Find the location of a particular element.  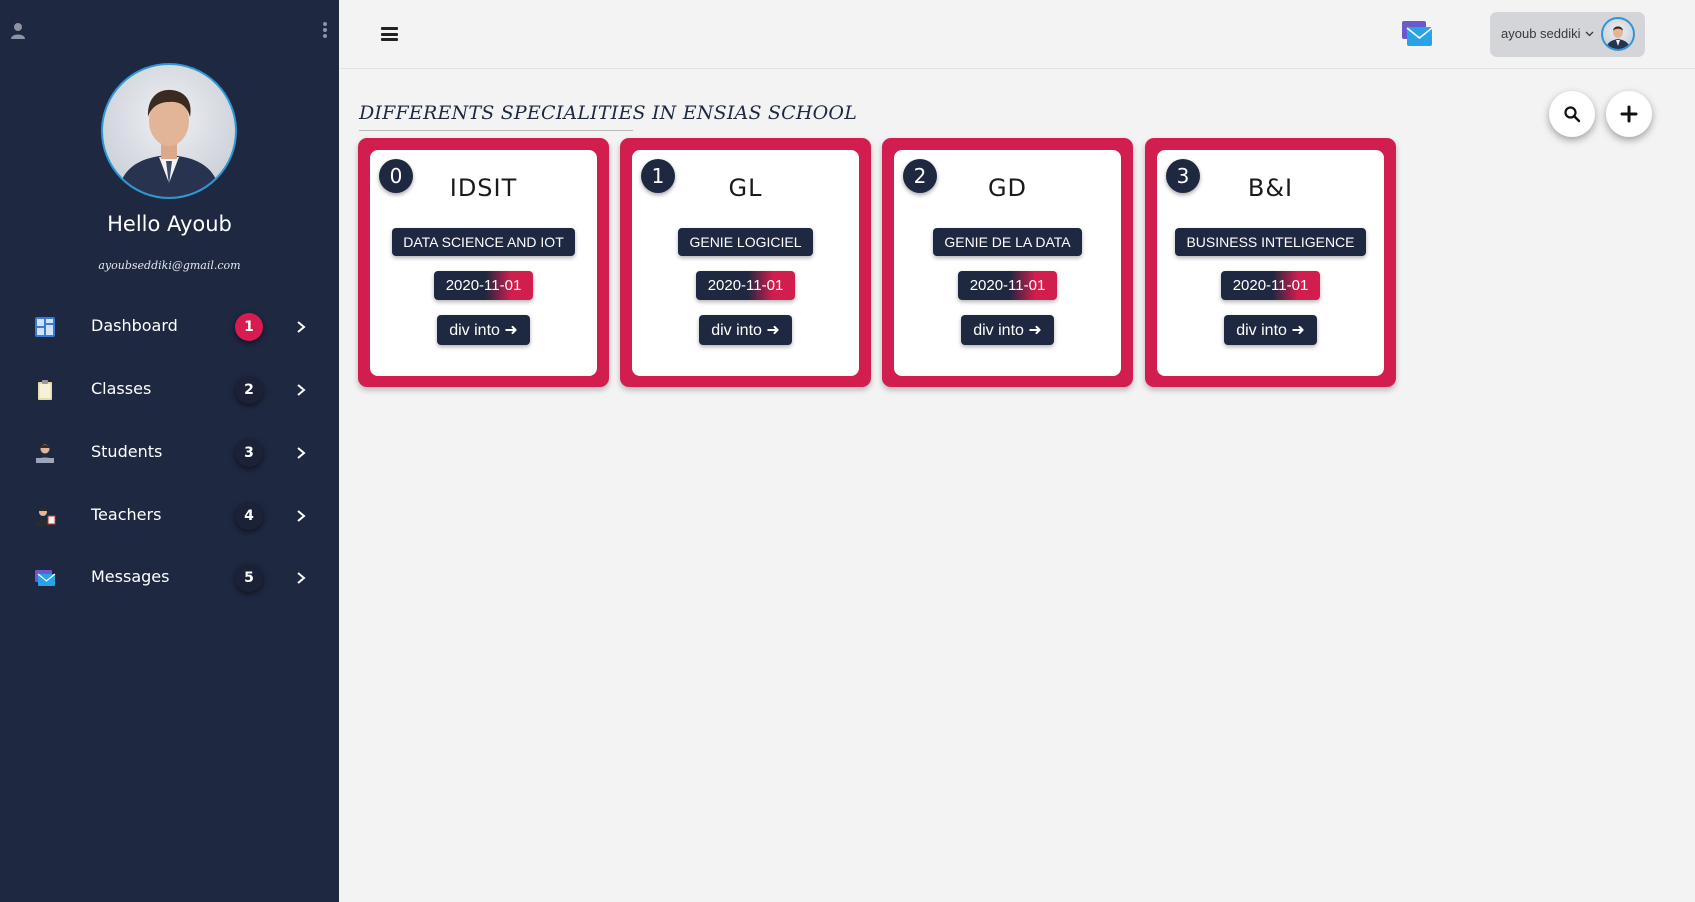

card-abbreviation: B&I is located at coordinates (1270, 188).